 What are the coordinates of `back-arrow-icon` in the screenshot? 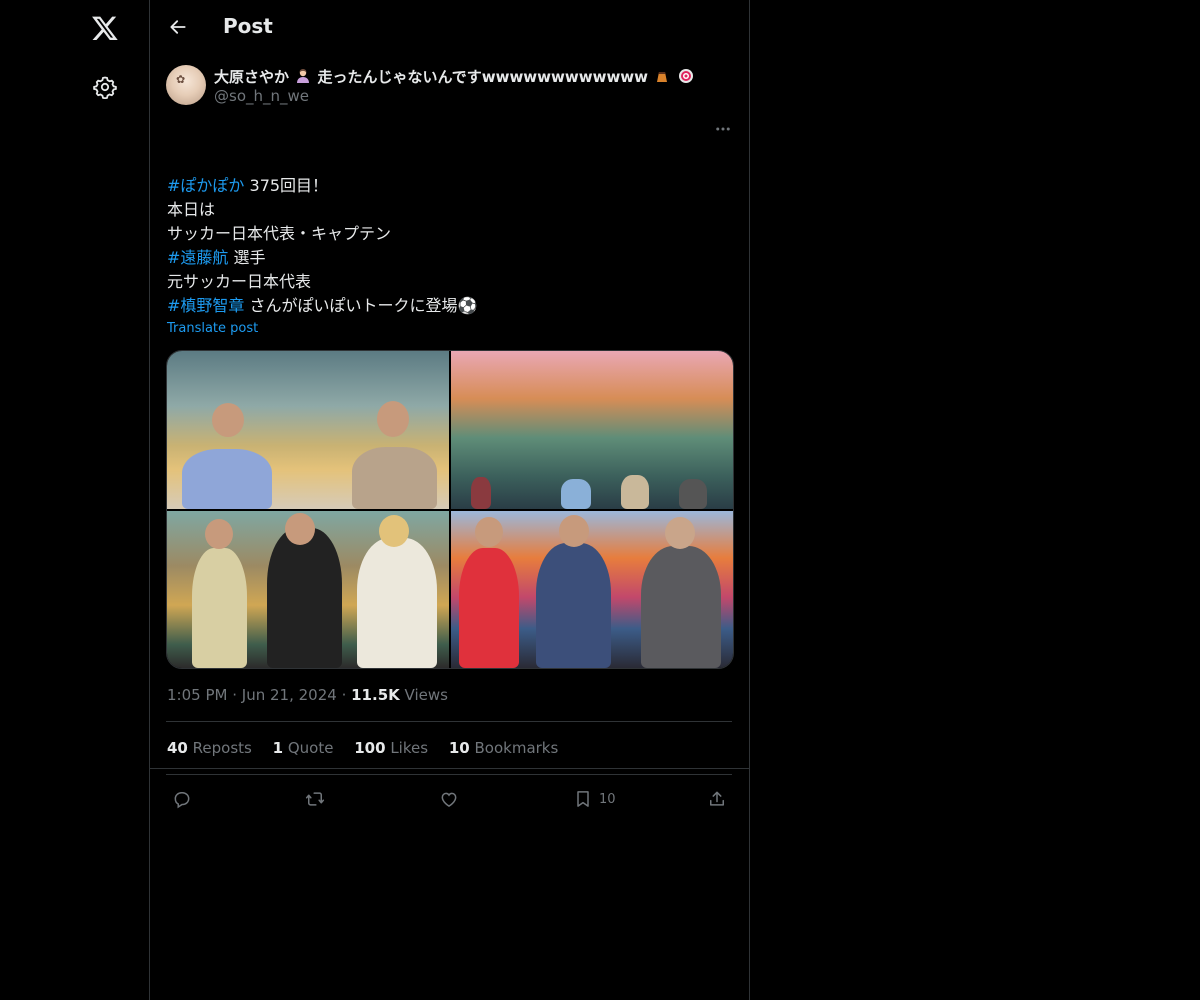 It's located at (178, 27).